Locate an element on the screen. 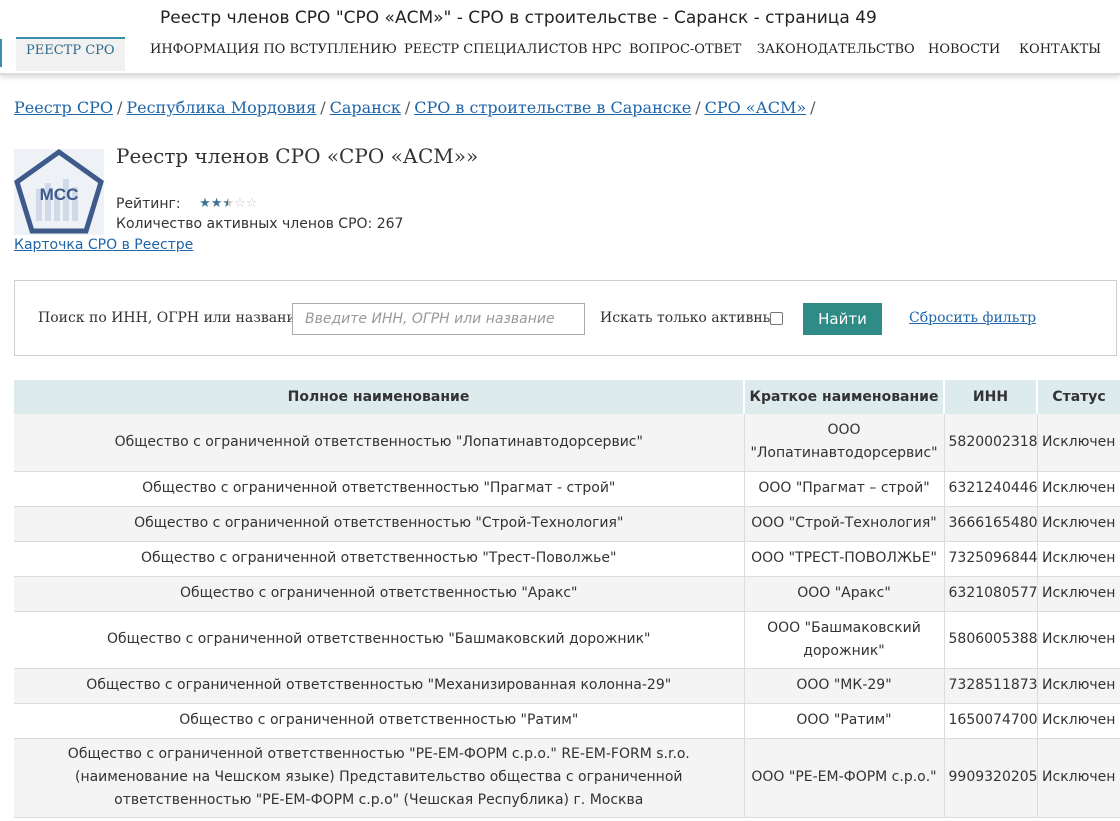  nav-item-specialists-registry: Реестр специалистов НРС is located at coordinates (513, 54).